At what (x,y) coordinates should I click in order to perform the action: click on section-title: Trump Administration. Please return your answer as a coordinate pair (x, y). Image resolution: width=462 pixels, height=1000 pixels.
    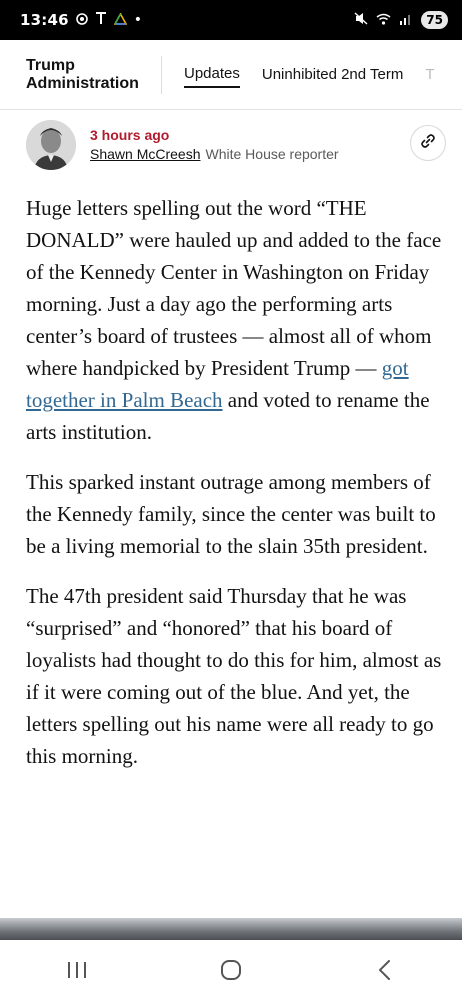
    Looking at the image, I should click on (81, 74).